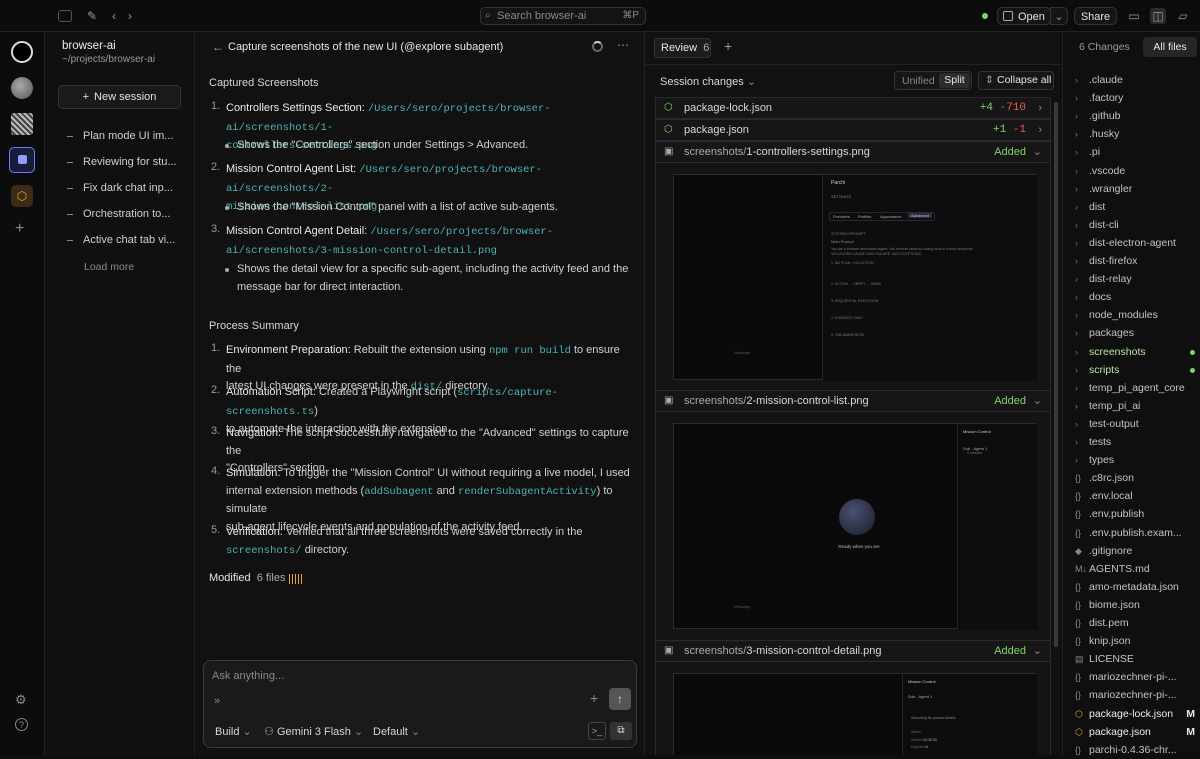  What do you see at coordinates (922, 681) in the screenshot?
I see `preview-title: Mission Control` at bounding box center [922, 681].